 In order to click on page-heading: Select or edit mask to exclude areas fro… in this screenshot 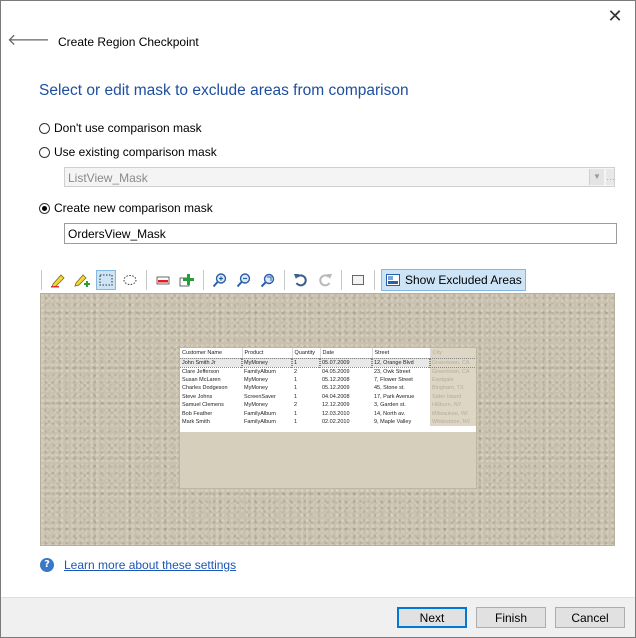, I will do `click(224, 90)`.